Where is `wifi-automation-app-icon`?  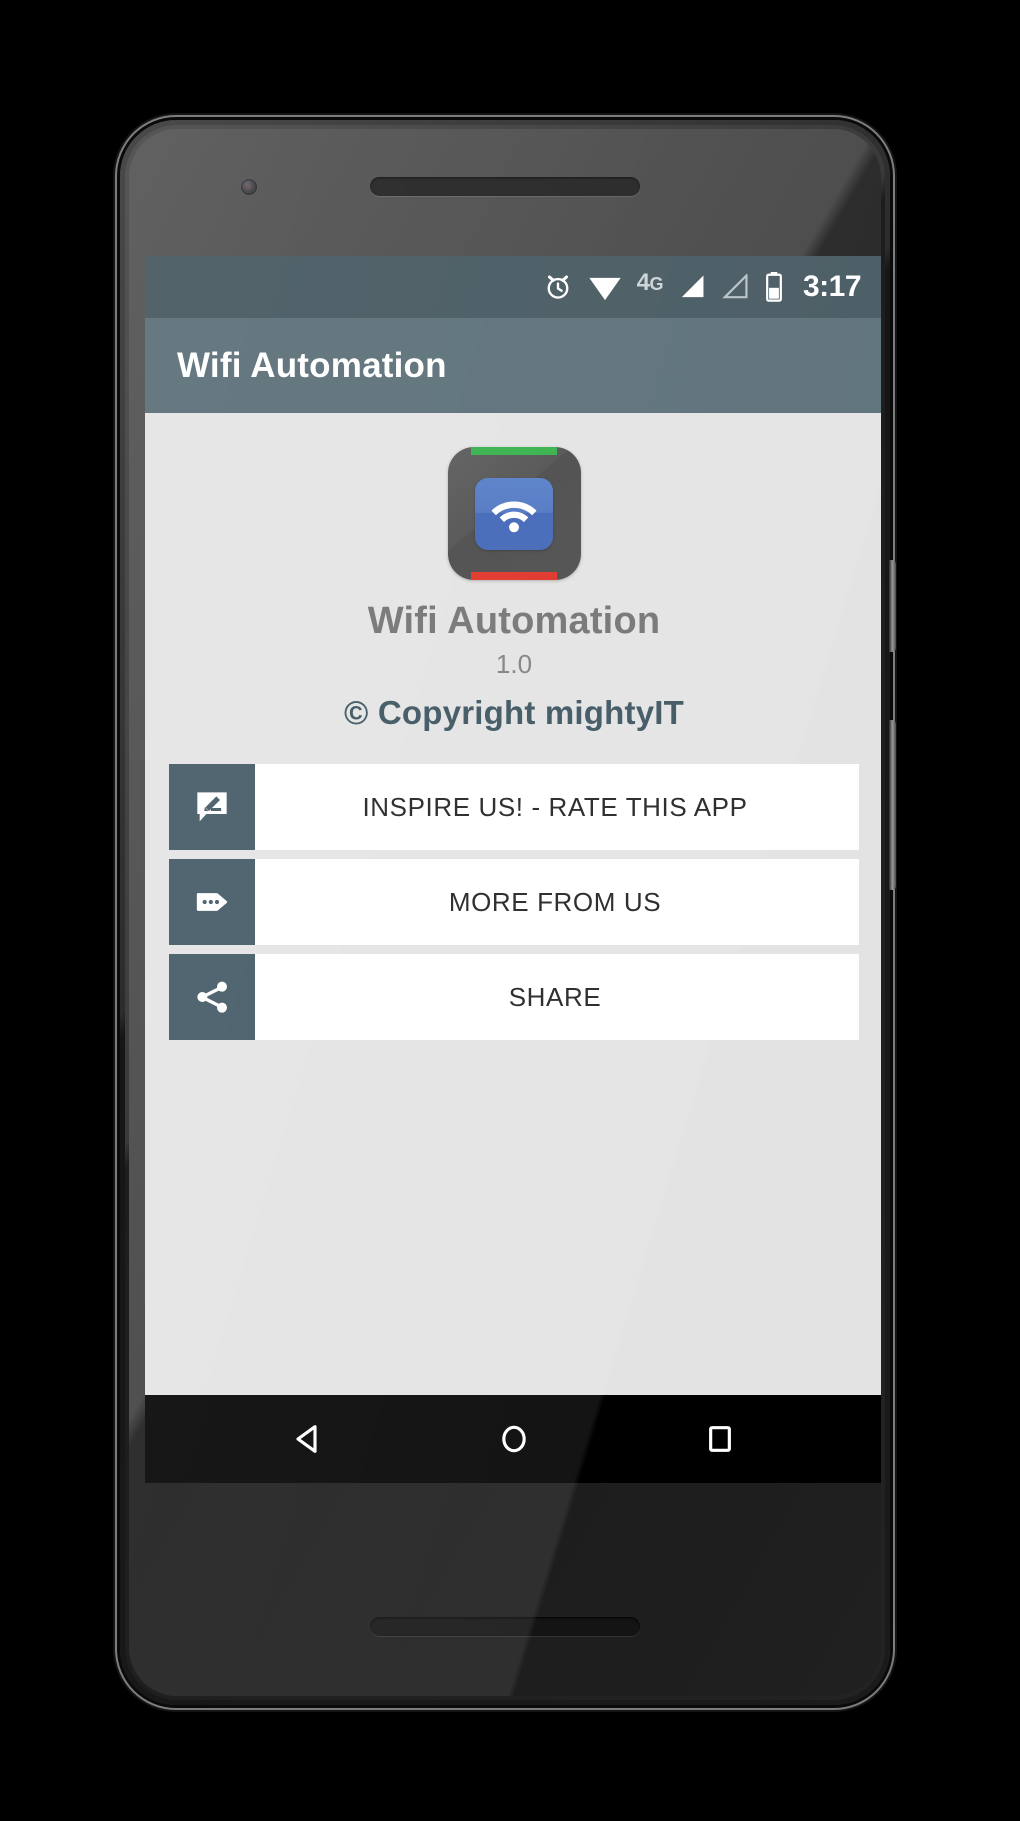 wifi-automation-app-icon is located at coordinates (514, 513).